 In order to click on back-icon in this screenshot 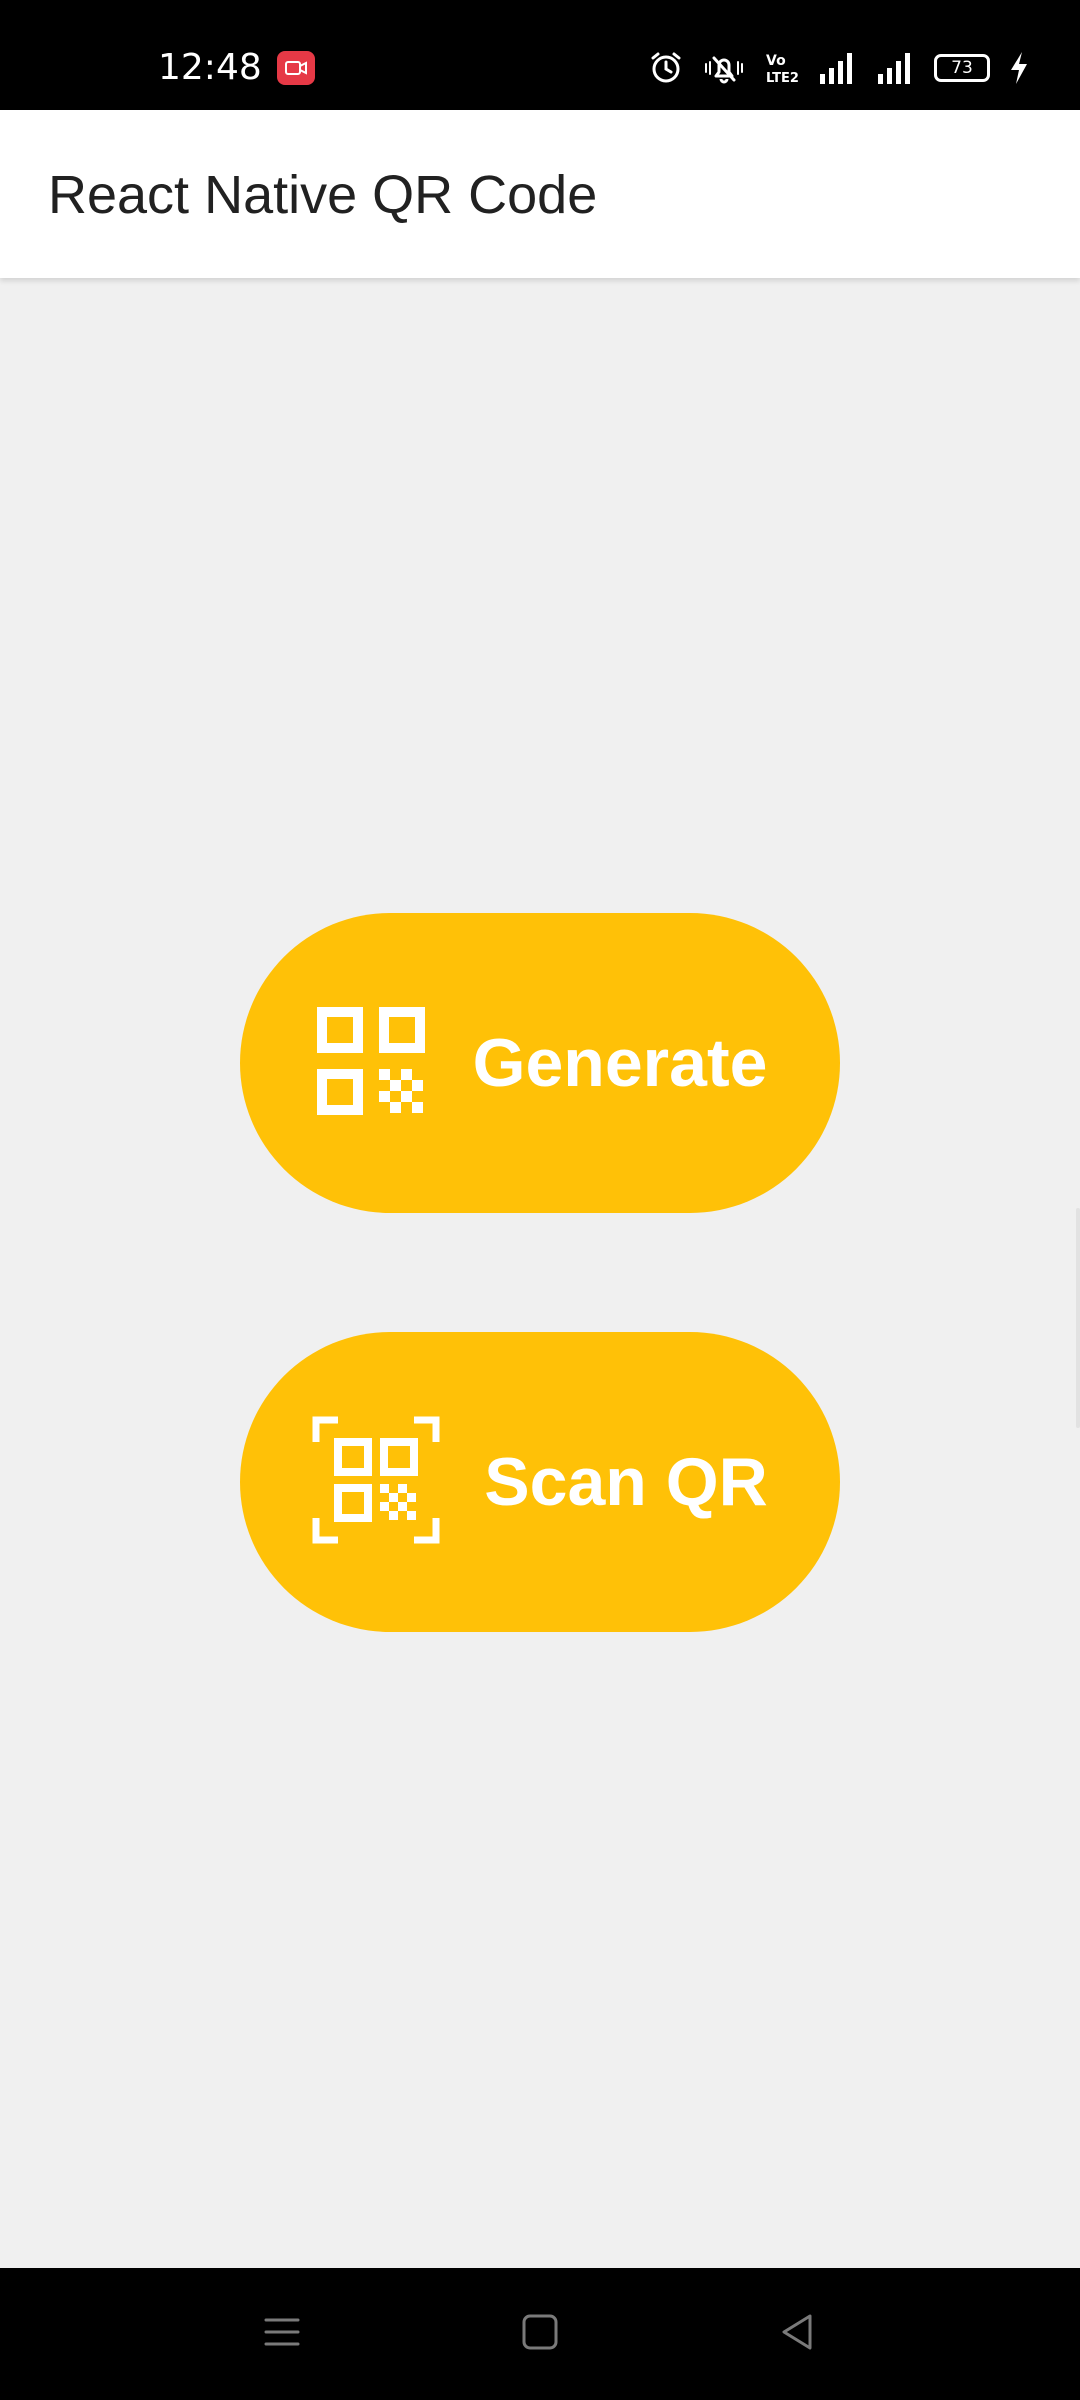, I will do `click(798, 2334)`.